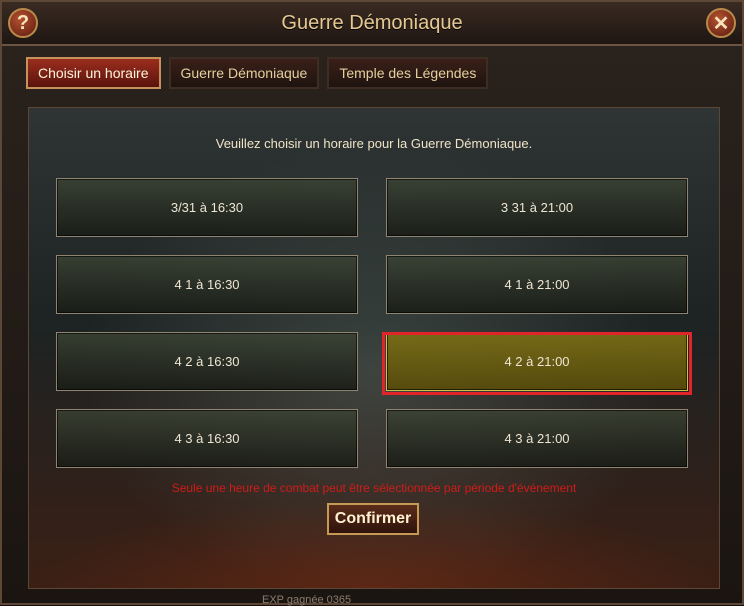 This screenshot has width=744, height=606. What do you see at coordinates (408, 73) in the screenshot?
I see `tab-temple-legends: Temple des Légendes` at bounding box center [408, 73].